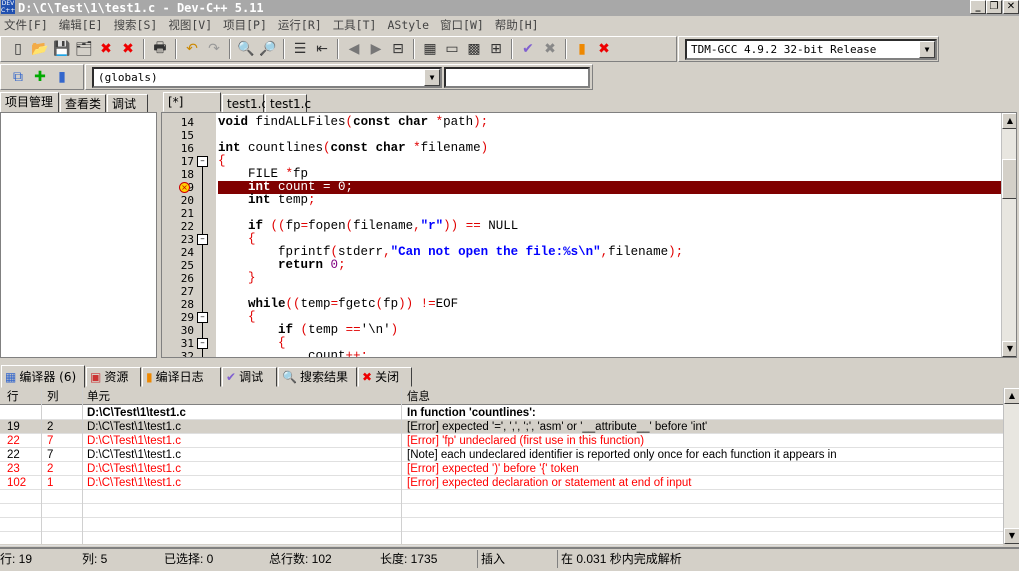 The height and width of the screenshot is (571, 1019). I want to click on bottom-tab-compiler: ▦ 编译器 (6), so click(43, 376).